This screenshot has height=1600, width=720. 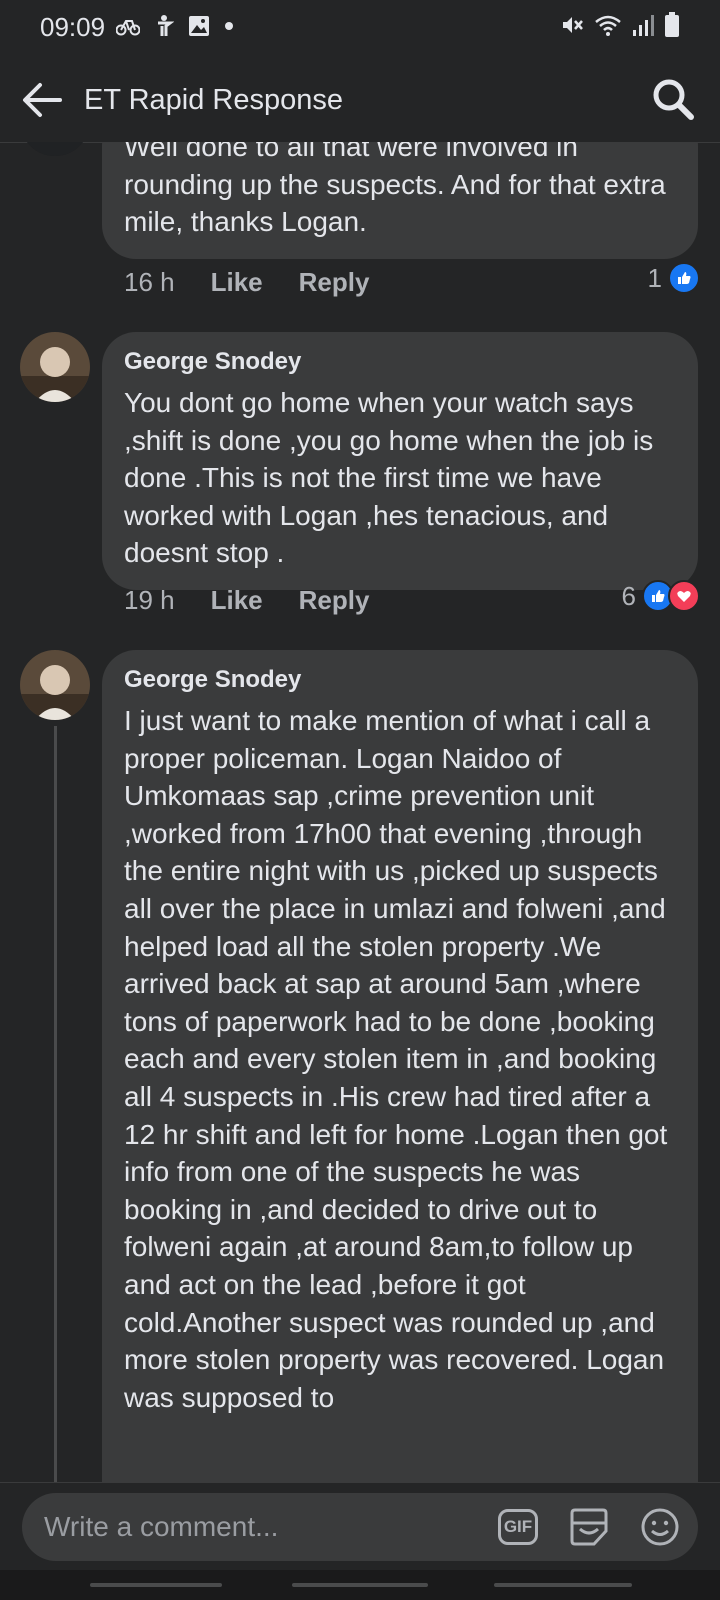 What do you see at coordinates (661, 596) in the screenshot?
I see `reaction-summary: 6` at bounding box center [661, 596].